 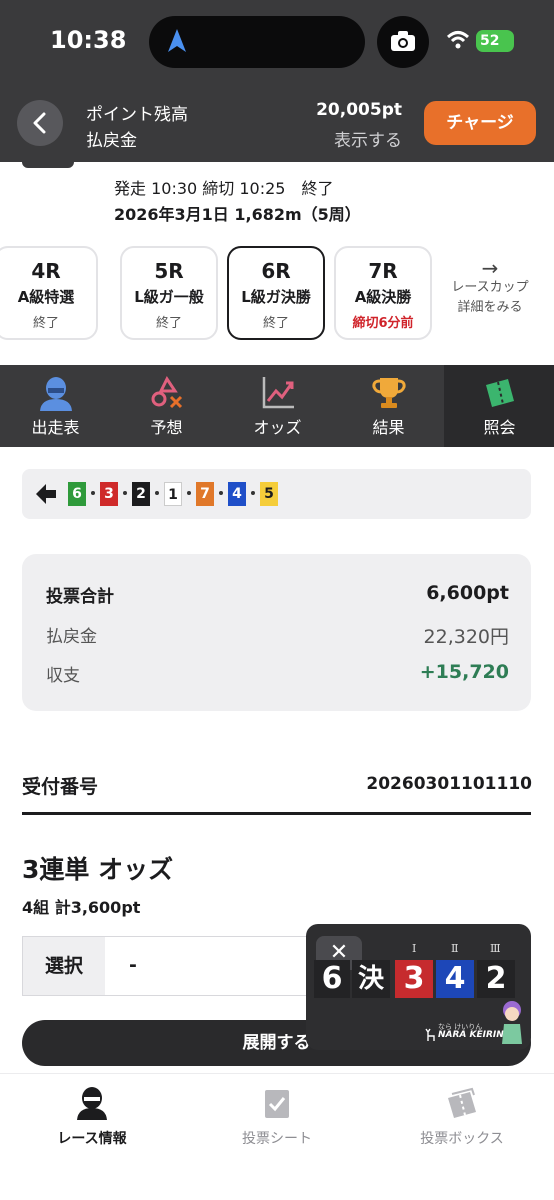 What do you see at coordinates (332, 979) in the screenshot?
I see `result-race-number: 6` at bounding box center [332, 979].